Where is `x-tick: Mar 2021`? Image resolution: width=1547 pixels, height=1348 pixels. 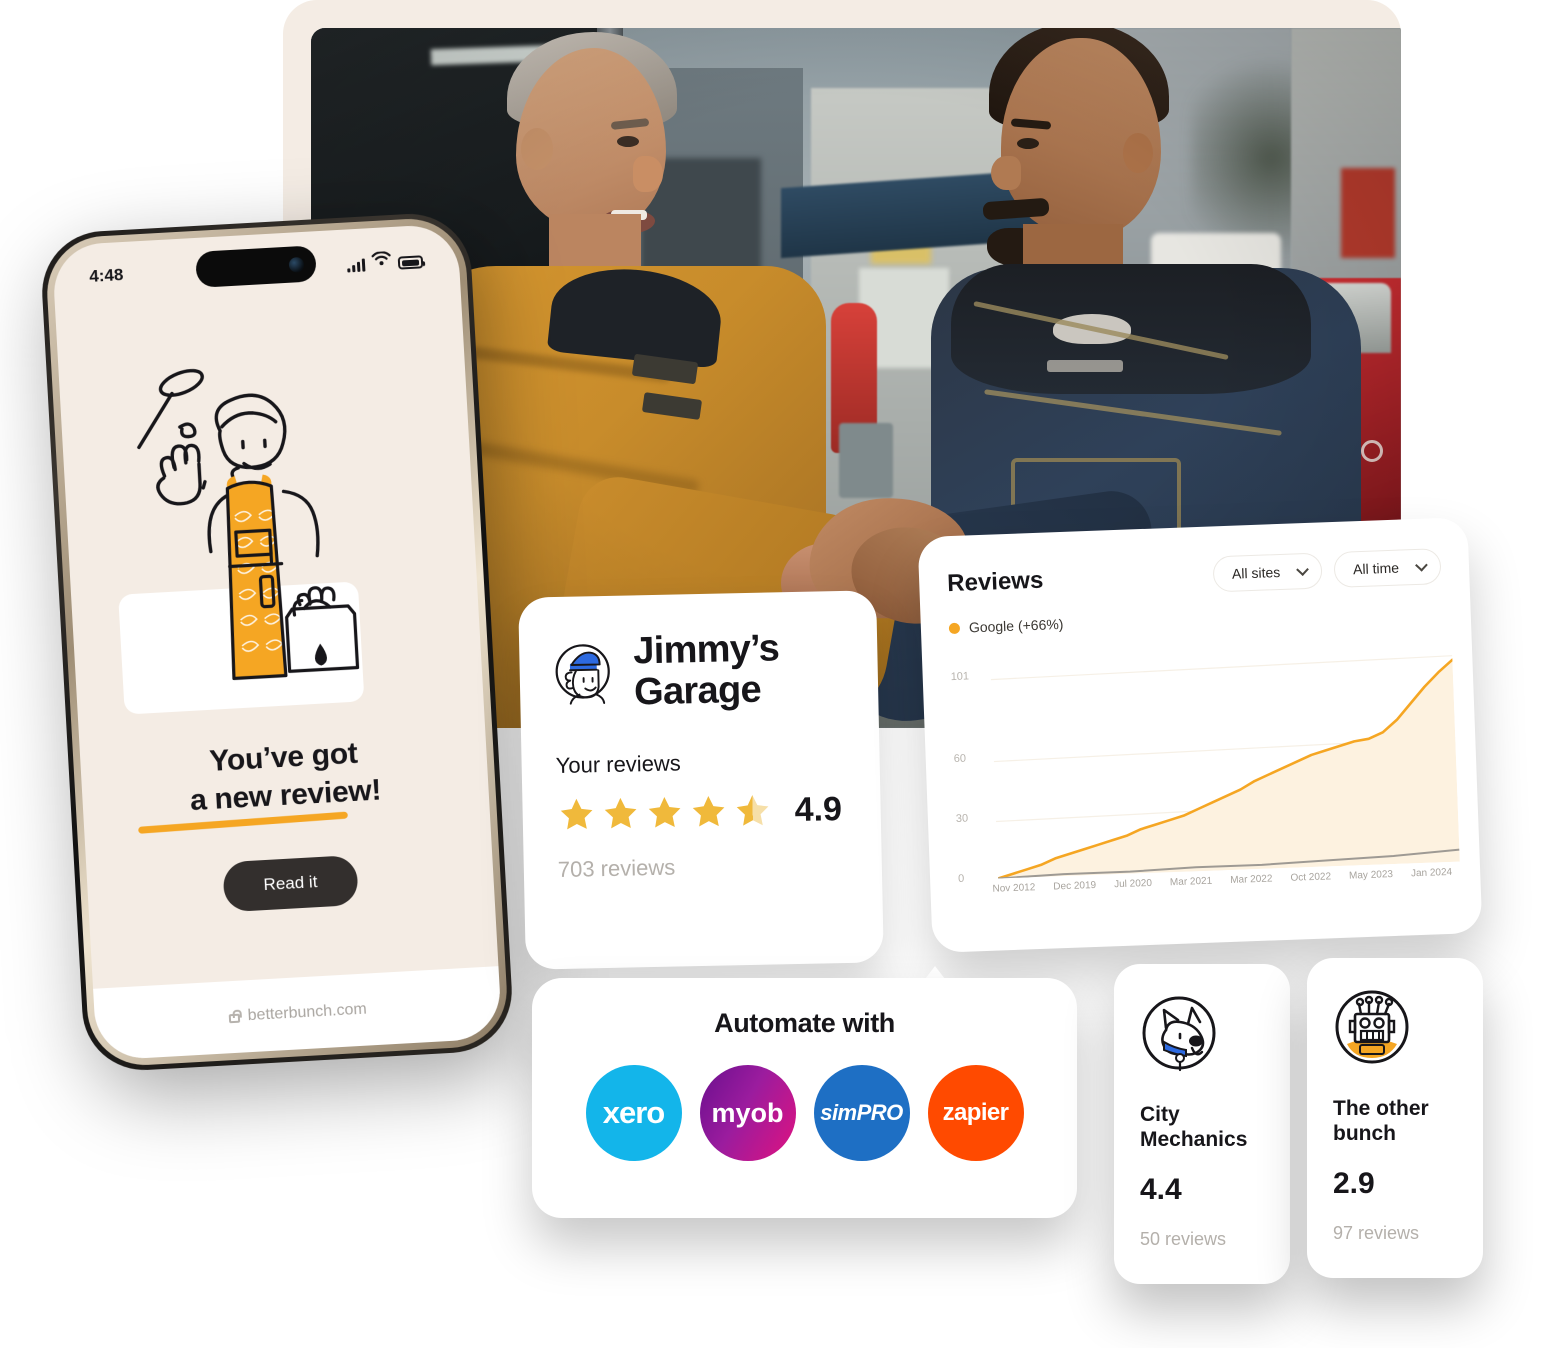 x-tick: Mar 2021 is located at coordinates (1191, 882).